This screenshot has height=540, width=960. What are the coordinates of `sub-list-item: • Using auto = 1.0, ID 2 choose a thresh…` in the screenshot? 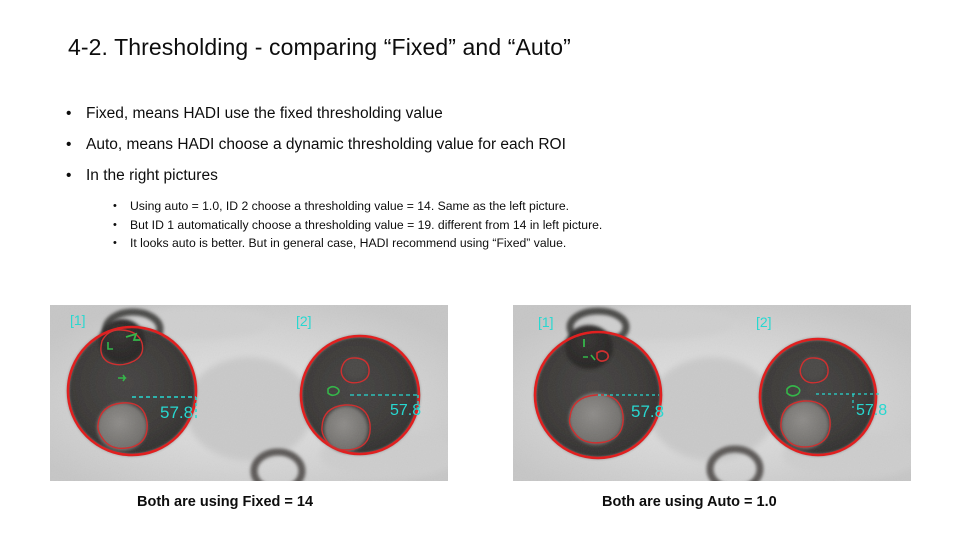 It's located at (466, 206).